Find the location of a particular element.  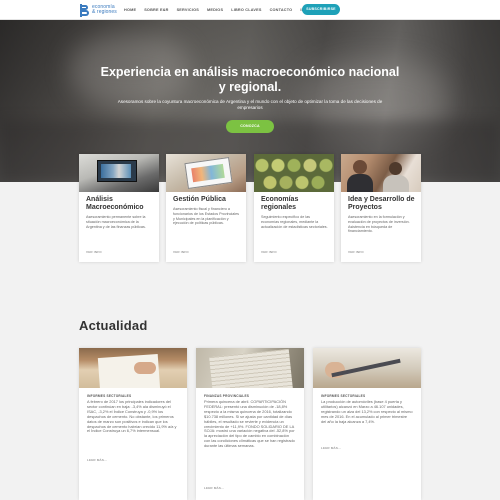

service-title: Idea y Desarrollo de Proyectos is located at coordinates (381, 203).